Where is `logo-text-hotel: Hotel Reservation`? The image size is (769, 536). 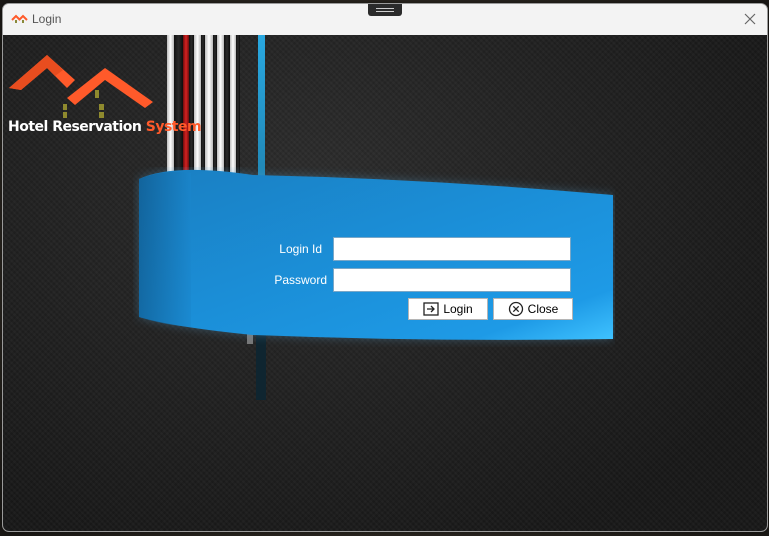
logo-text-hotel: Hotel Reservation is located at coordinates (75, 127).